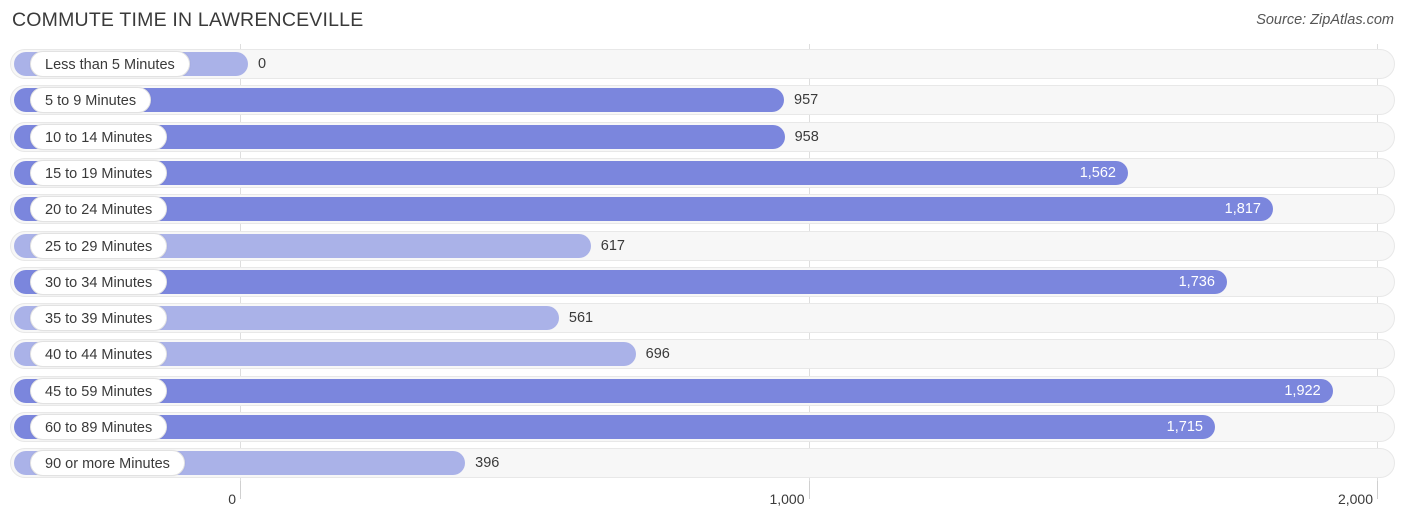 The image size is (1406, 522). I want to click on bar-category-label: 30 to 34 Minutes, so click(99, 281).